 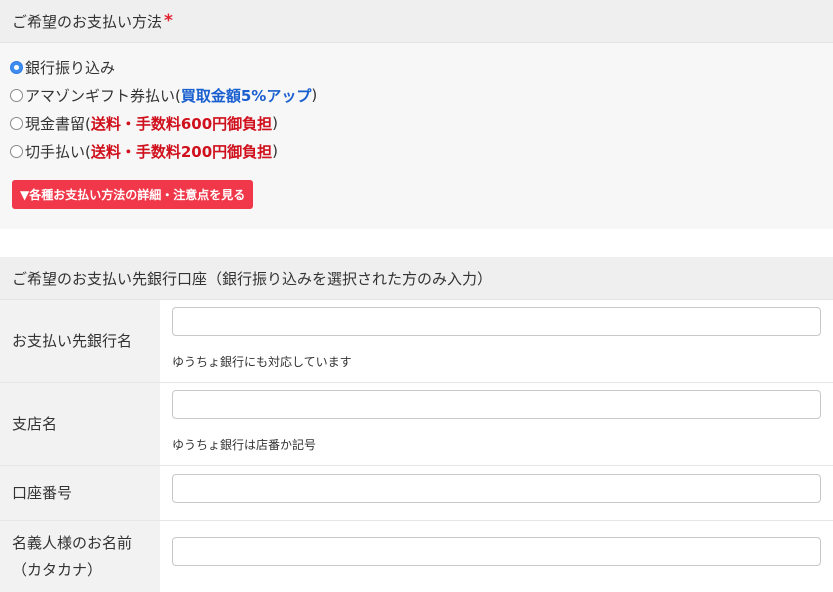 I want to click on account-number-input, so click(x=496, y=488).